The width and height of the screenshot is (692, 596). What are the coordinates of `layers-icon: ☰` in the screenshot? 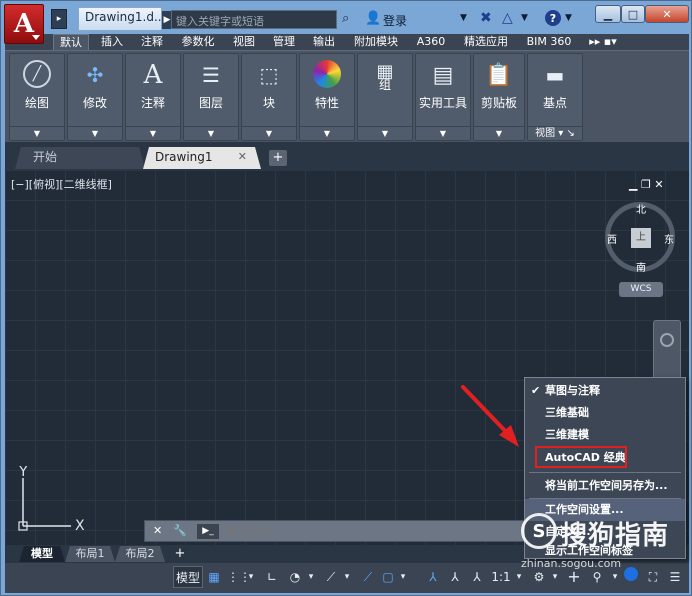 It's located at (211, 75).